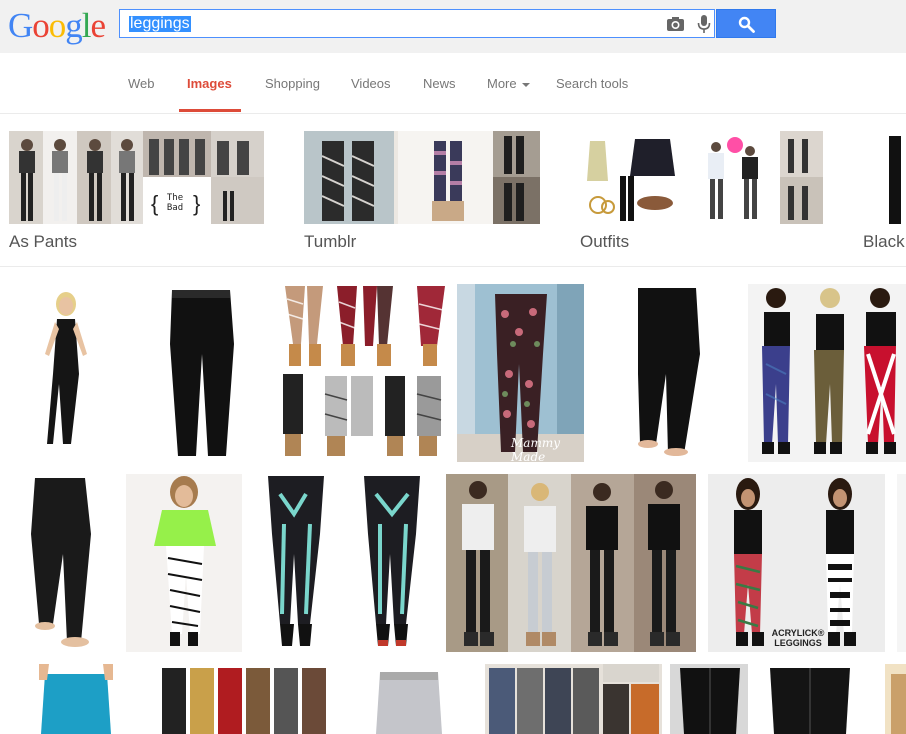 The image size is (906, 734). I want to click on logo-letter: G, so click(20, 25).